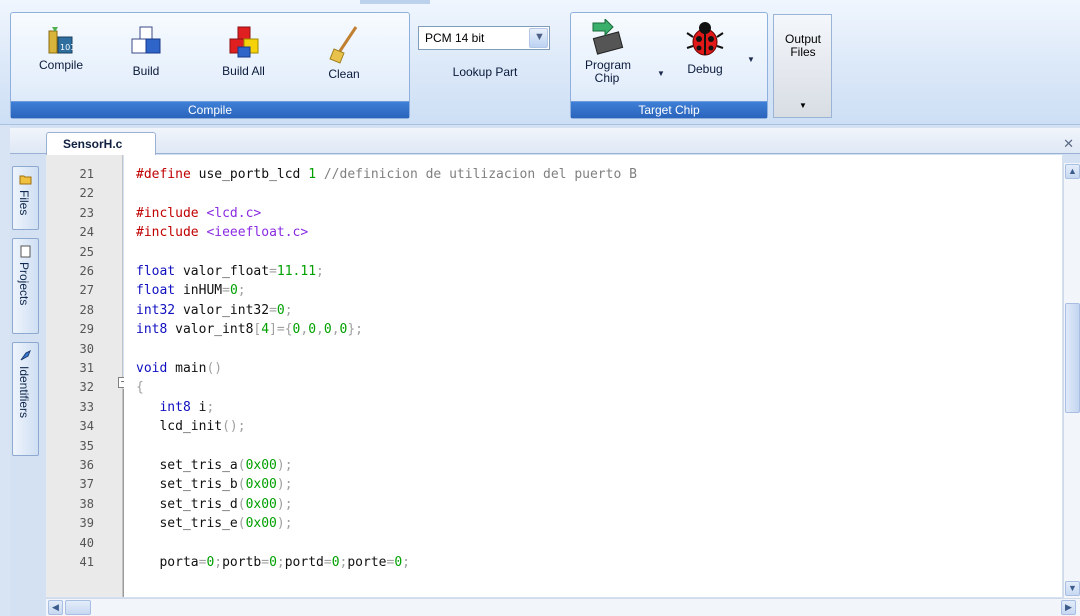 This screenshot has height=616, width=1080. I want to click on line-number: 35, so click(86, 446).